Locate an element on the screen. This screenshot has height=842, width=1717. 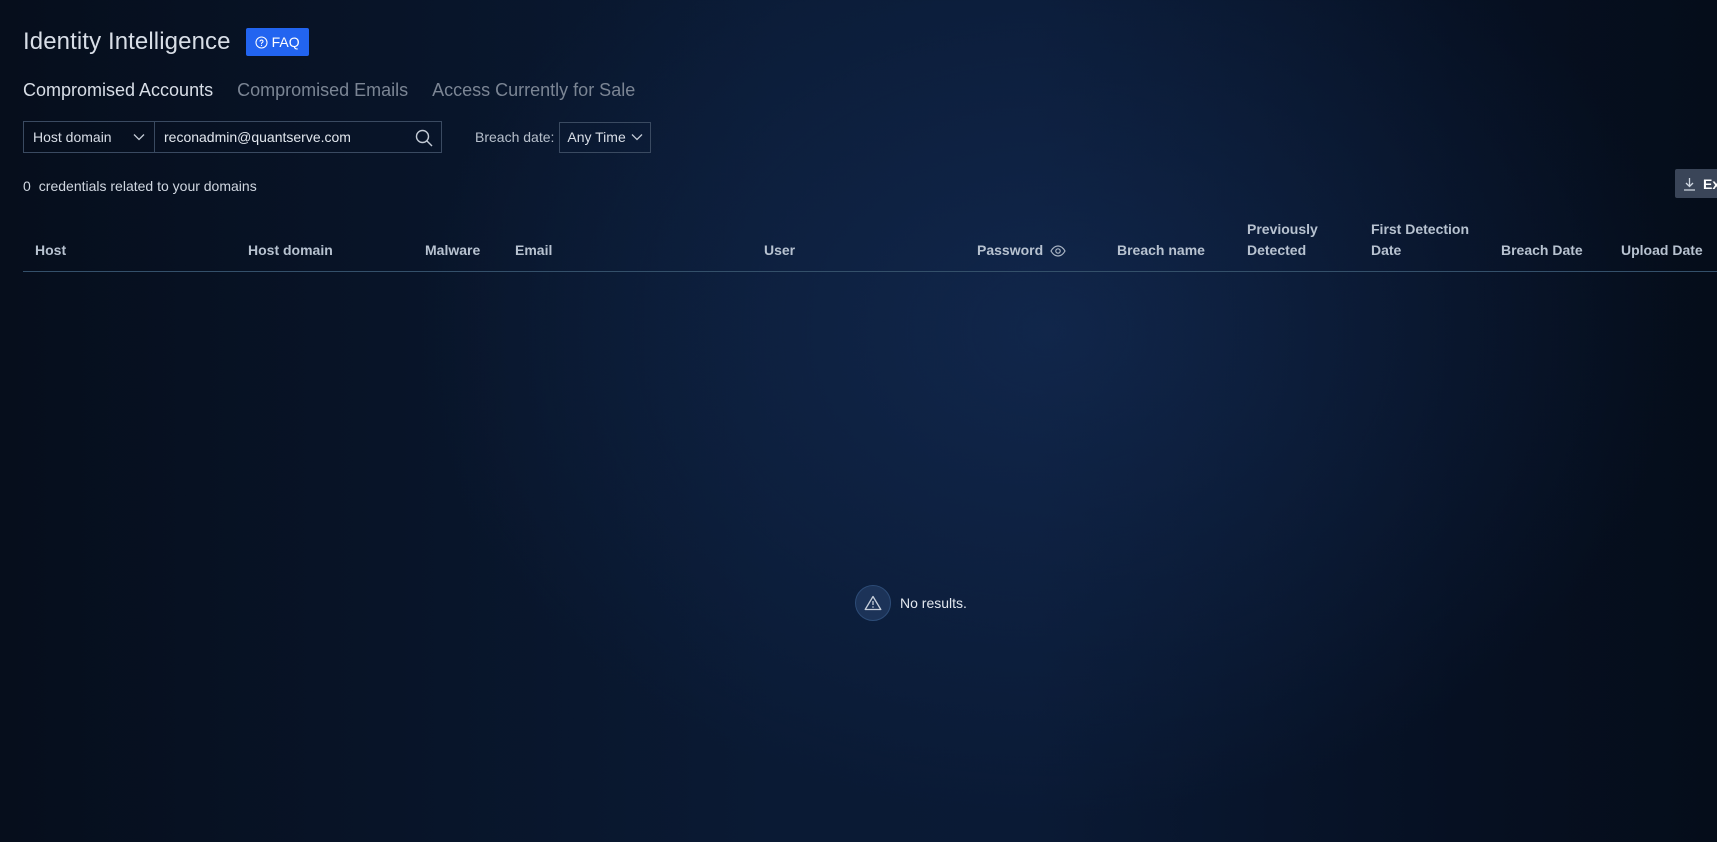
download-icon is located at coordinates (1689, 184).